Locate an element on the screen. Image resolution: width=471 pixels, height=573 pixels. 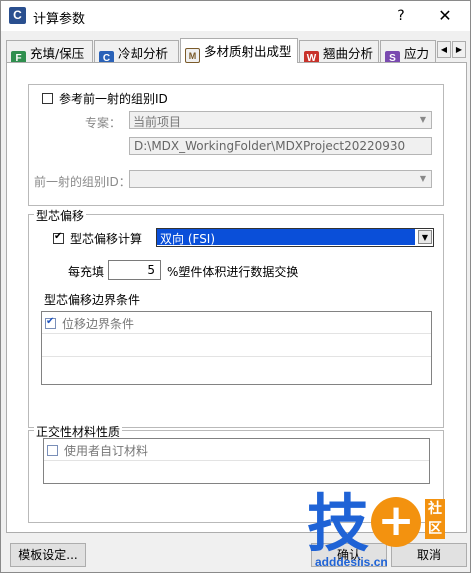
group-id-select: ▼ is located at coordinates (280, 179).